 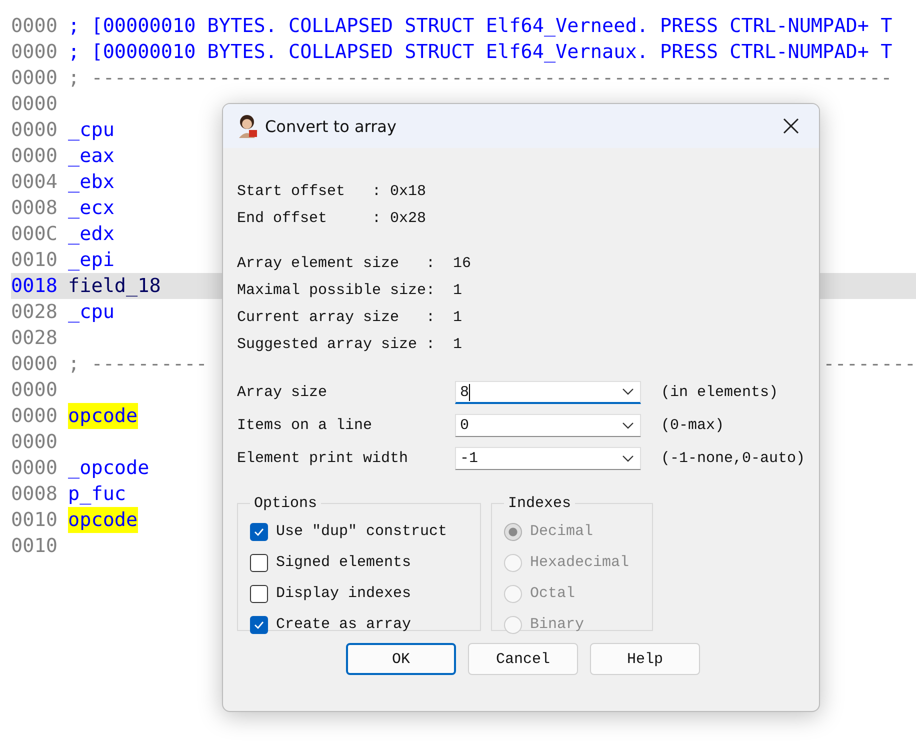 What do you see at coordinates (331, 126) in the screenshot?
I see `dialog-title: Convert to array` at bounding box center [331, 126].